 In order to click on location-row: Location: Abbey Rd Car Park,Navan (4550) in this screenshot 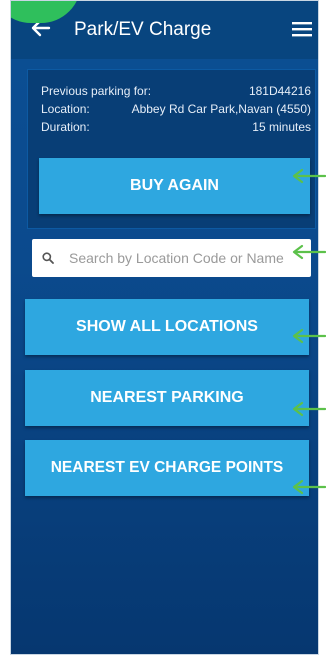, I will do `click(176, 109)`.